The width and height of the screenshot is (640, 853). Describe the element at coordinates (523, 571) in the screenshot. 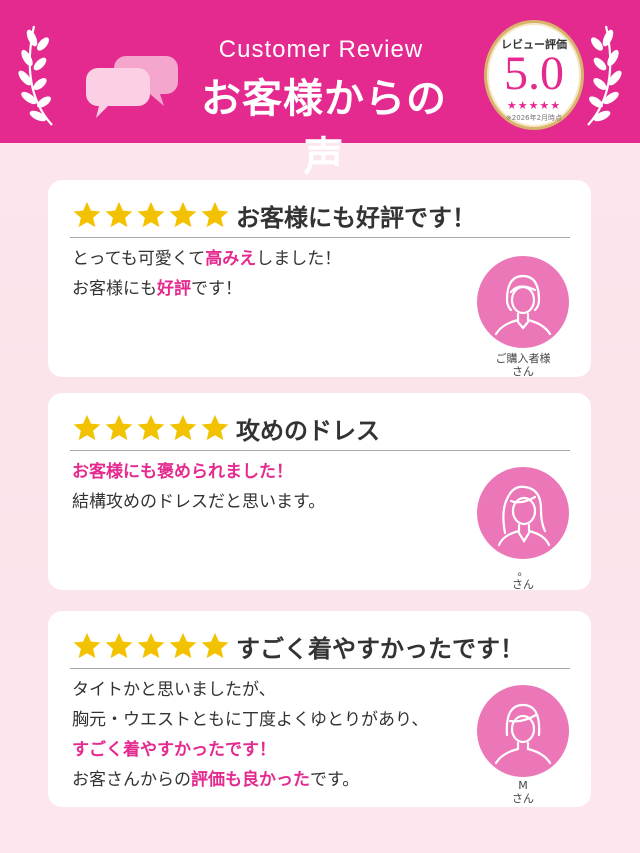

I see `reviewer-name-text: 。` at that location.